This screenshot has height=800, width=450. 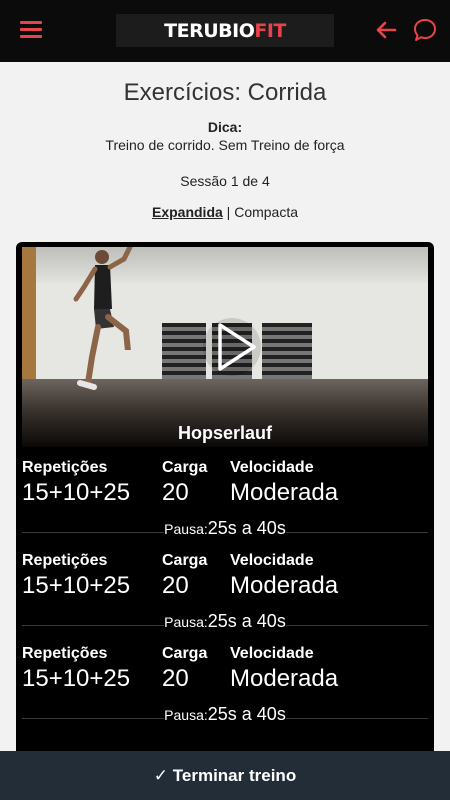 I want to click on chat-bubble-icon, so click(x=425, y=30).